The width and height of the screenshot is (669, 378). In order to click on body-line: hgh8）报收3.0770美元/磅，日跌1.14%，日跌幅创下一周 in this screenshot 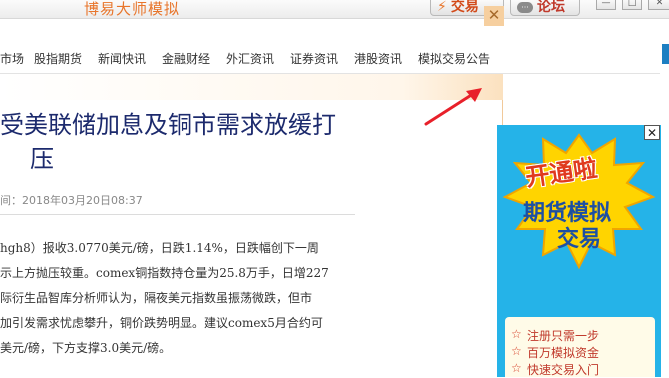, I will do `click(159, 248)`.